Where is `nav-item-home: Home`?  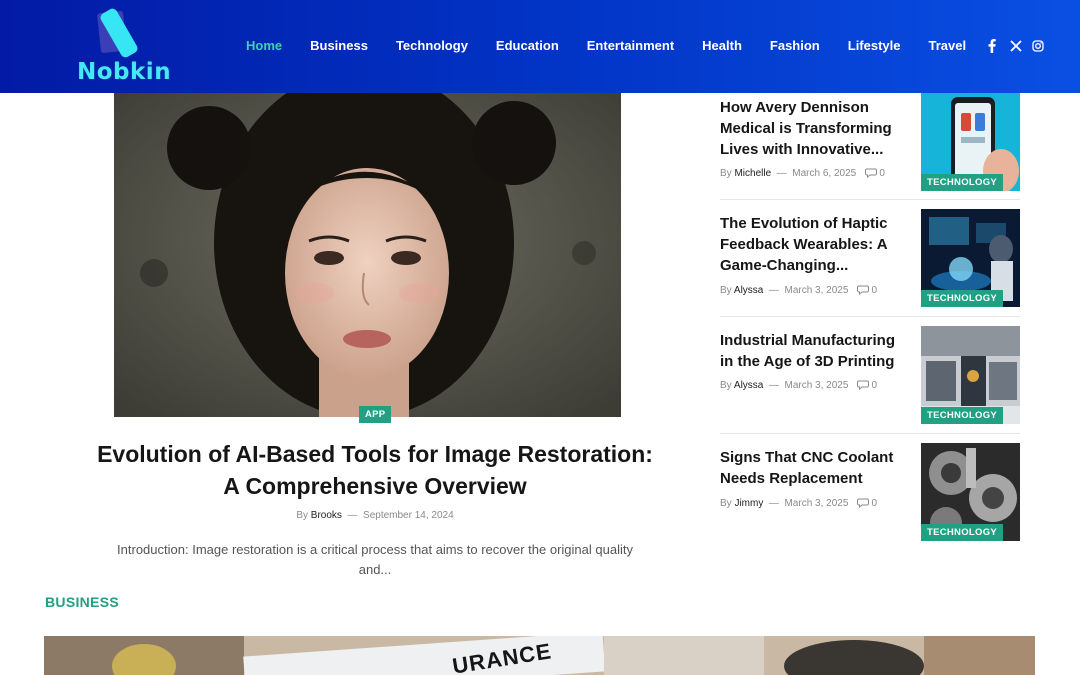 nav-item-home: Home is located at coordinates (264, 47).